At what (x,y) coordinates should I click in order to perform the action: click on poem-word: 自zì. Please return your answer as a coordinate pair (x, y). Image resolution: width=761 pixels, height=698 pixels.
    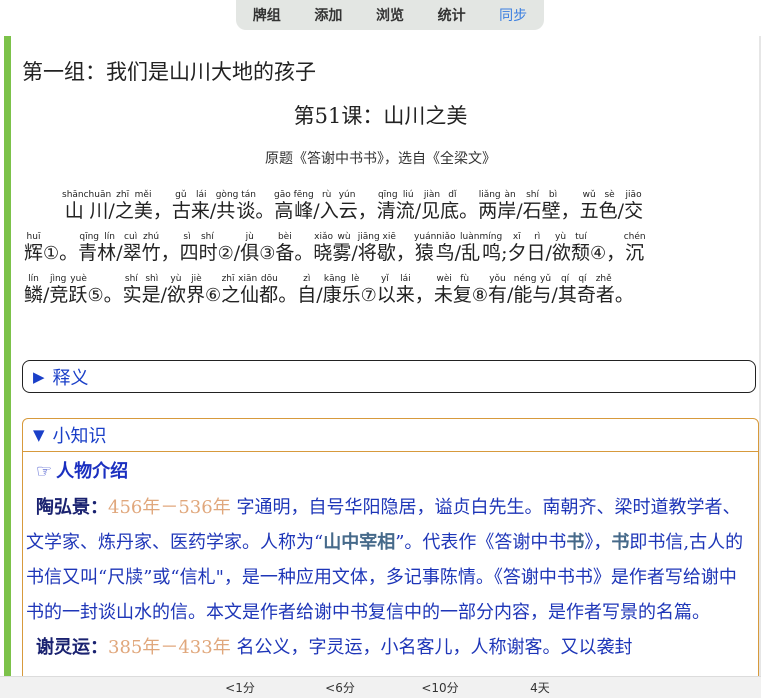
    Looking at the image, I should click on (307, 290).